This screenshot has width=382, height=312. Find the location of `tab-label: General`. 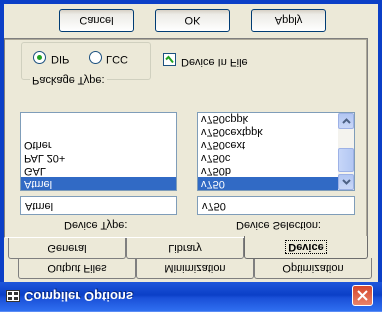

tab-label: General is located at coordinates (67, 248).